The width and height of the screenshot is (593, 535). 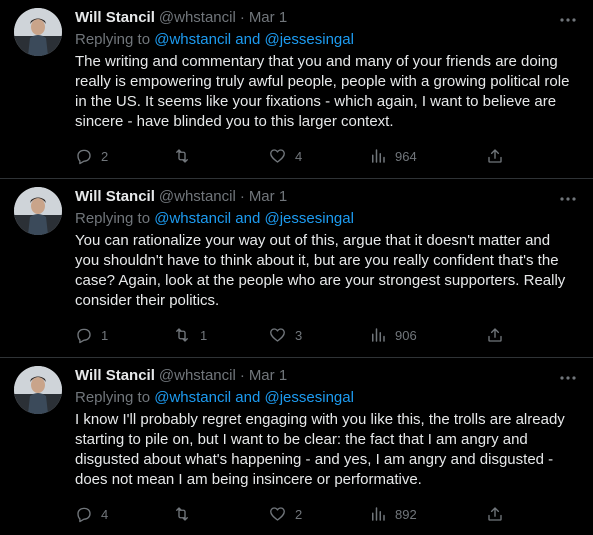 What do you see at coordinates (406, 335) in the screenshot?
I see `view-count: 906` at bounding box center [406, 335].